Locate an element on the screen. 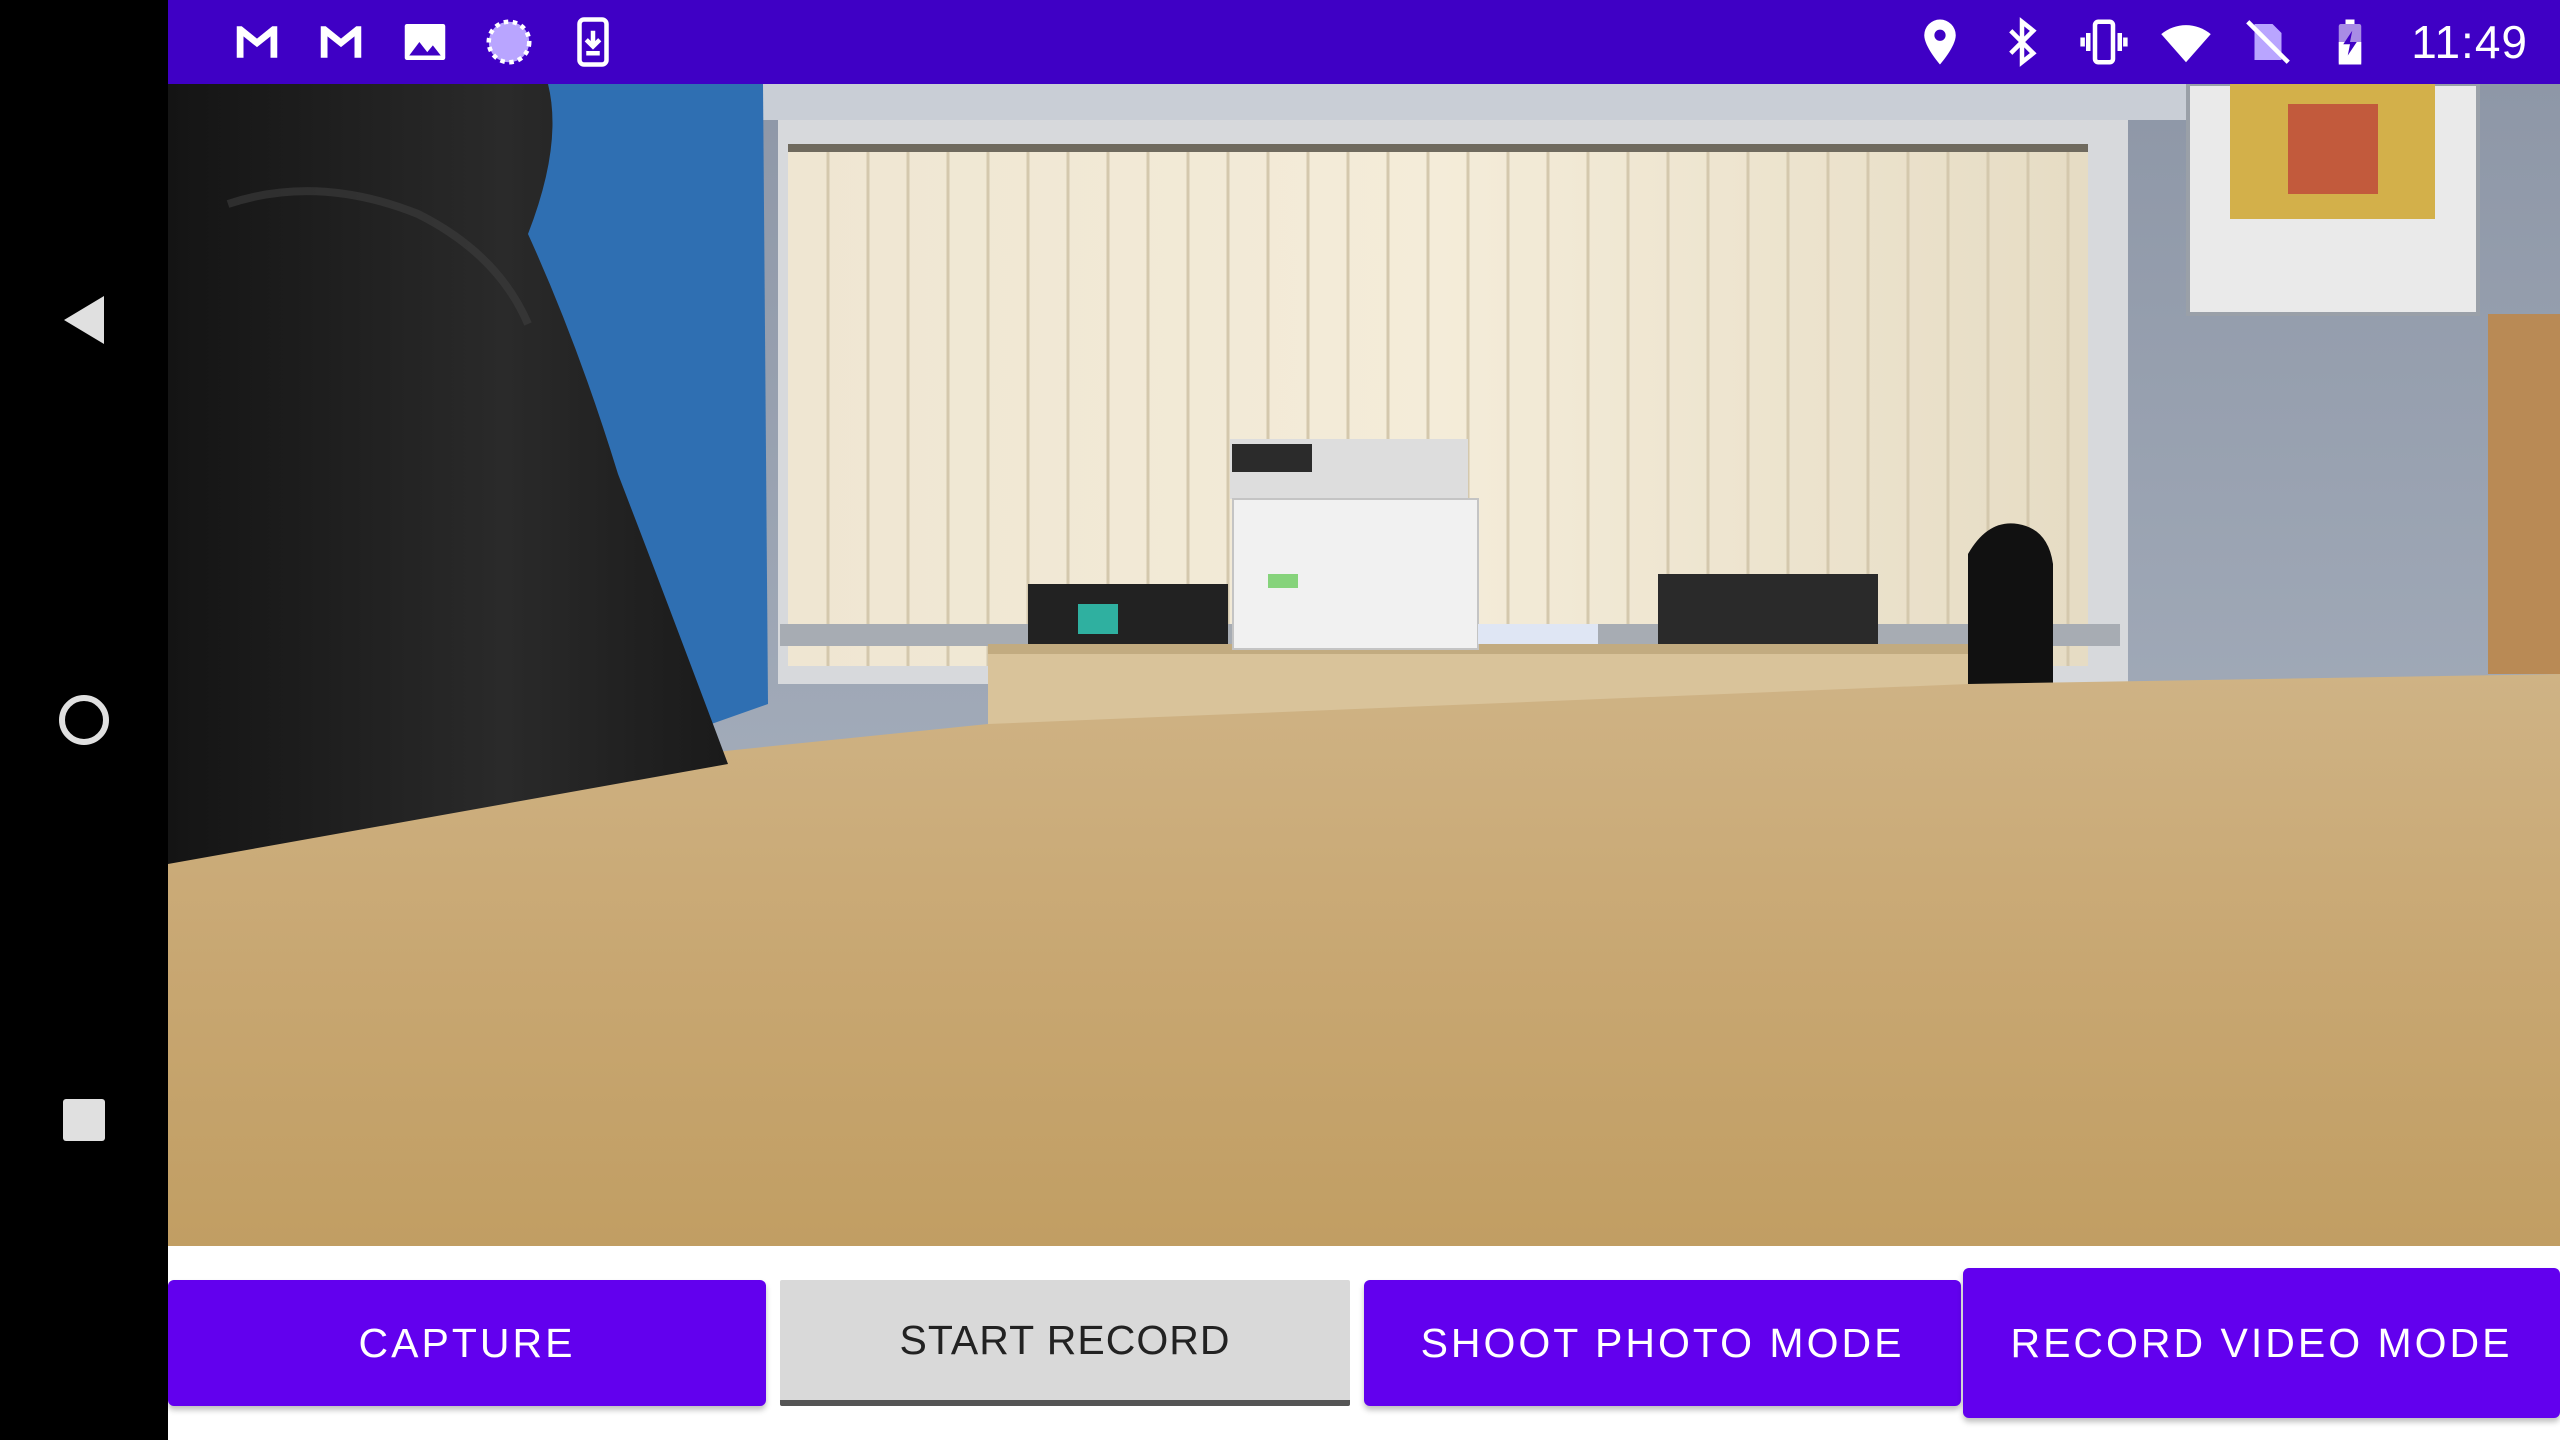 The height and width of the screenshot is (1440, 2560). back-button is located at coordinates (84, 320).